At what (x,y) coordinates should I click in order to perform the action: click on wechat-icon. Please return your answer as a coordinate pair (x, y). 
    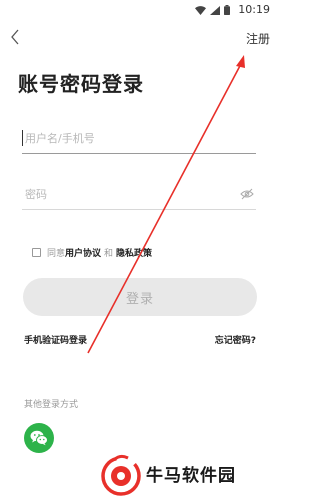
    Looking at the image, I should click on (39, 438).